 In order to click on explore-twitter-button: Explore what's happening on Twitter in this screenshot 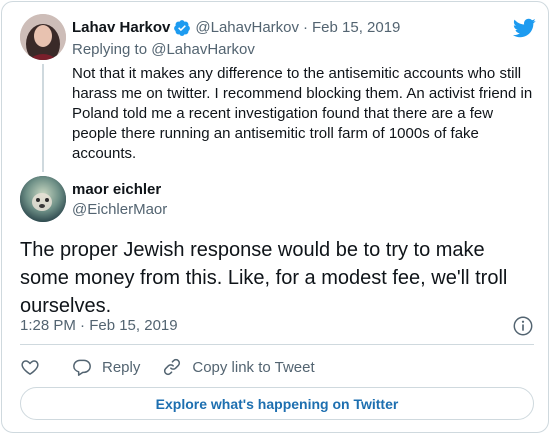, I will do `click(277, 403)`.